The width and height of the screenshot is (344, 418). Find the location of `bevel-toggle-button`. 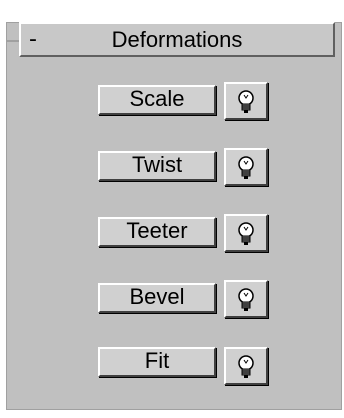

bevel-toggle-button is located at coordinates (246, 299).